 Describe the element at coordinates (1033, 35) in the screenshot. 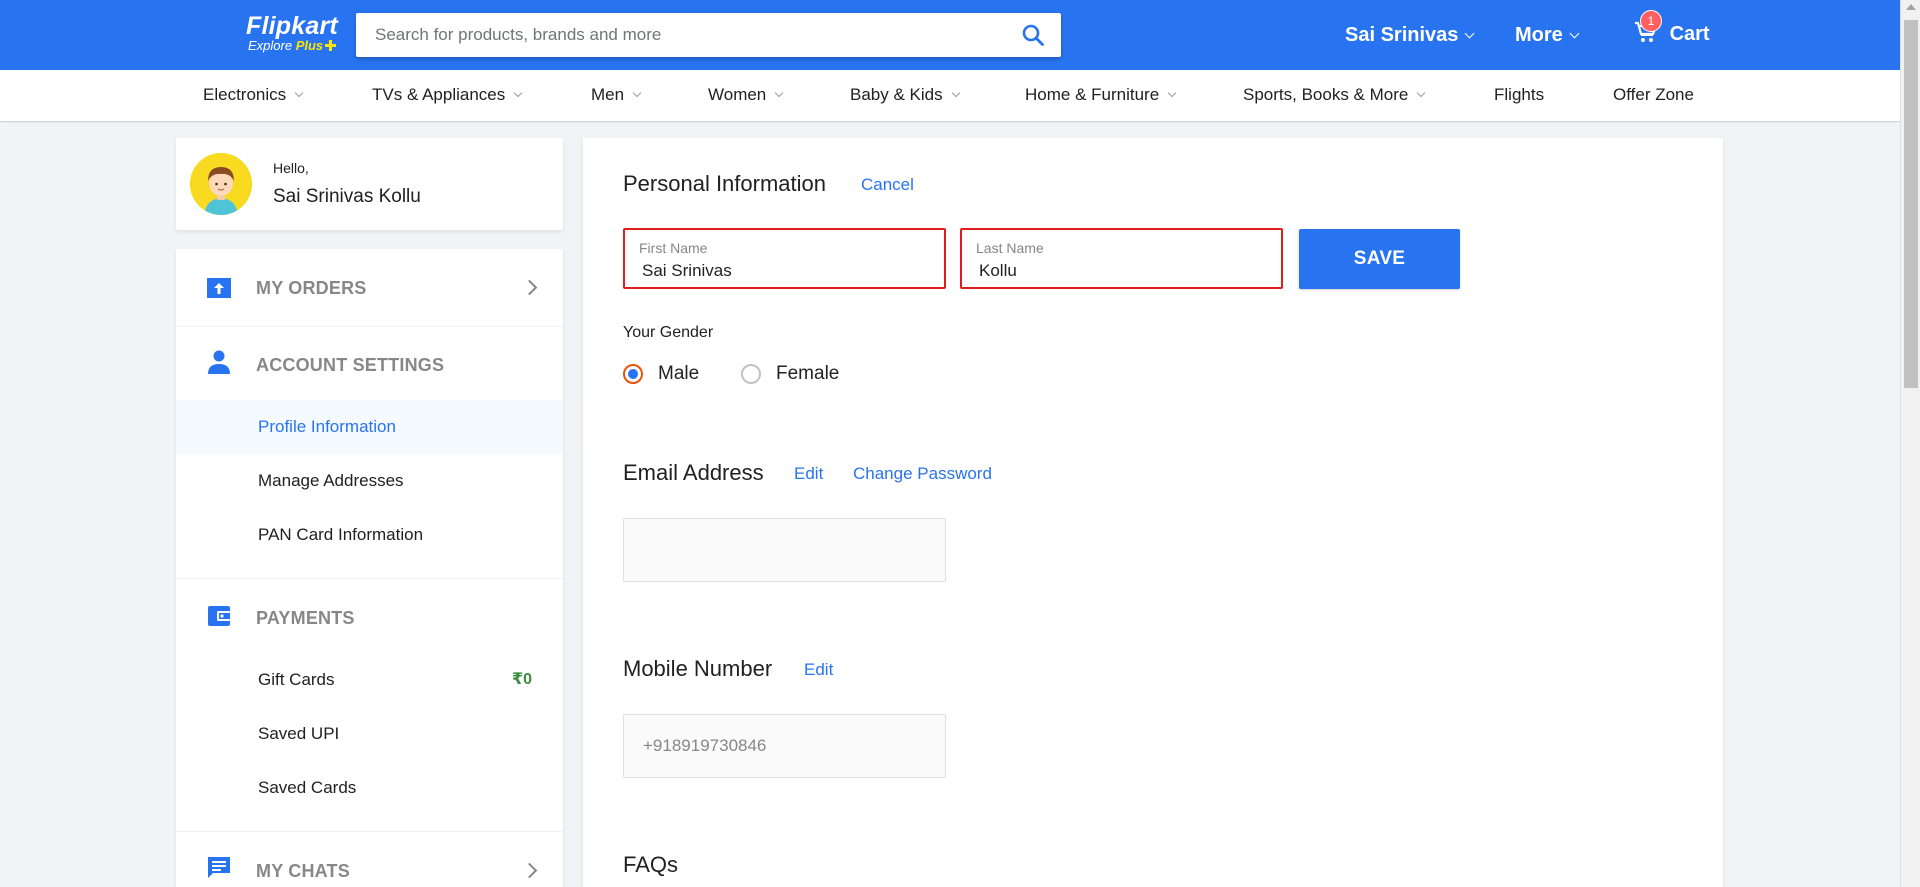

I see `search-icon` at that location.